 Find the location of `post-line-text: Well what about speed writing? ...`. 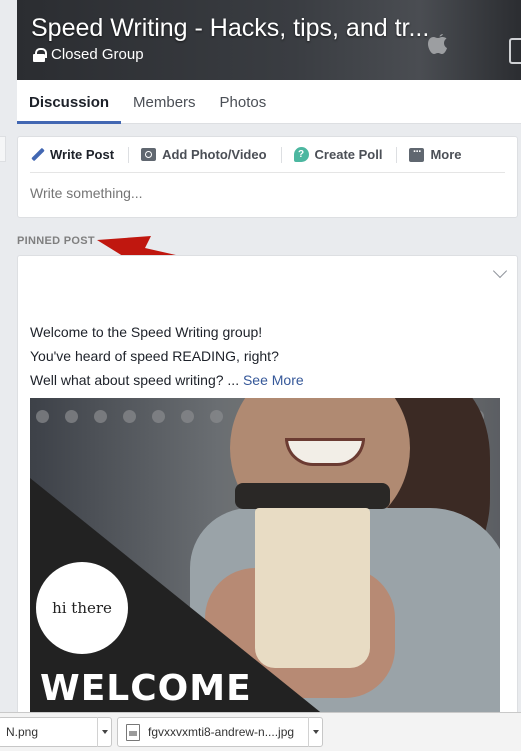

post-line-text: Well what about speed writing? ... is located at coordinates (135, 380).